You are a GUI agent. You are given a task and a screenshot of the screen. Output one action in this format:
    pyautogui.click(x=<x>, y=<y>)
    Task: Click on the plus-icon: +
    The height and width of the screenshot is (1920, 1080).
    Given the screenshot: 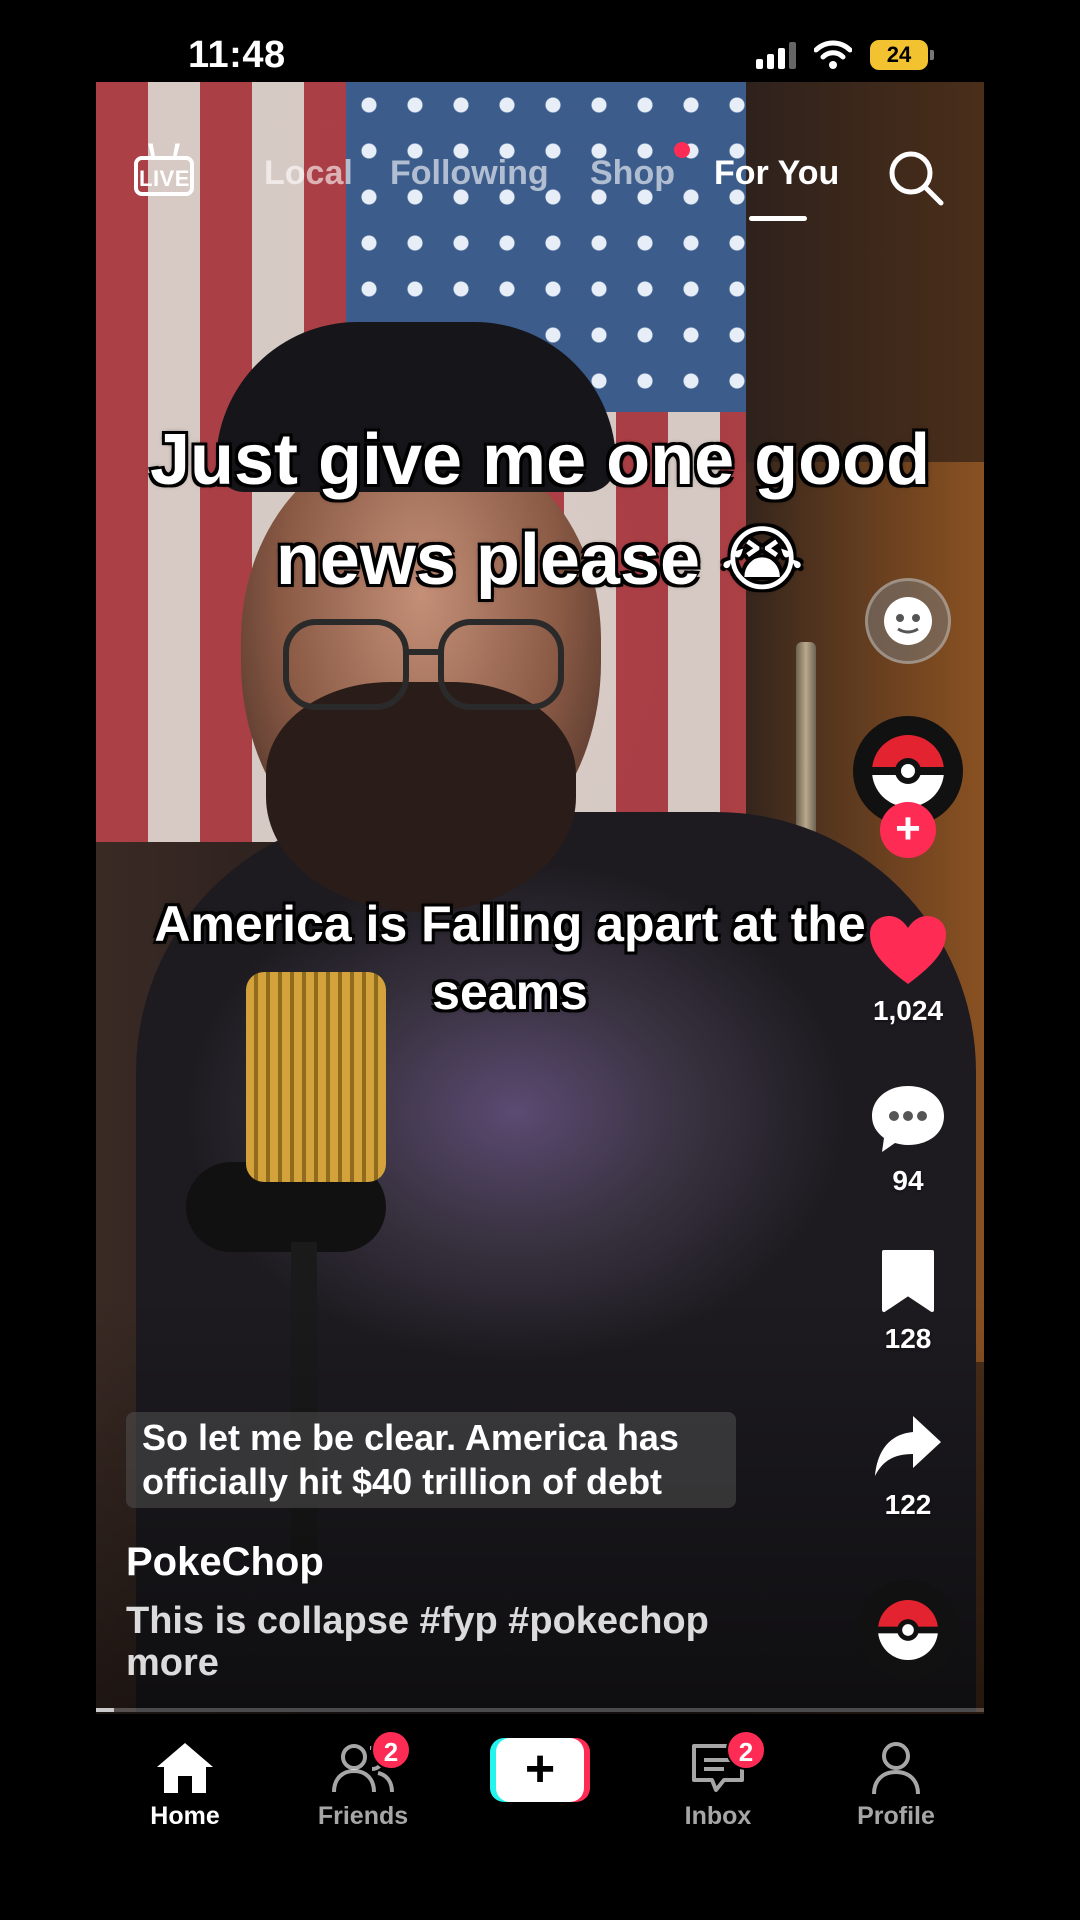 What is the action you would take?
    pyautogui.click(x=540, y=1770)
    